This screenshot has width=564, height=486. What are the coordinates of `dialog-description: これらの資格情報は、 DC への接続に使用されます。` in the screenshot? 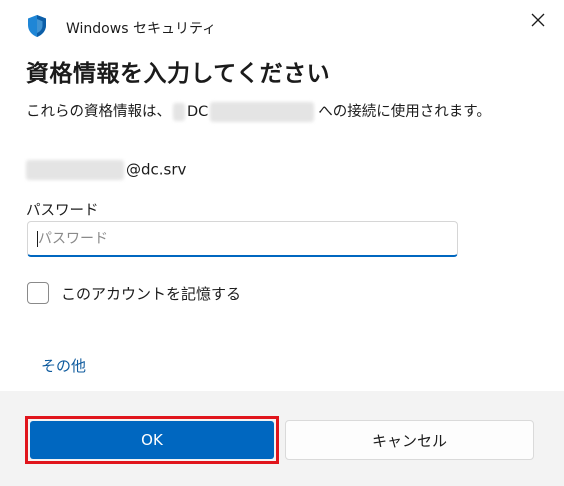 It's located at (258, 111).